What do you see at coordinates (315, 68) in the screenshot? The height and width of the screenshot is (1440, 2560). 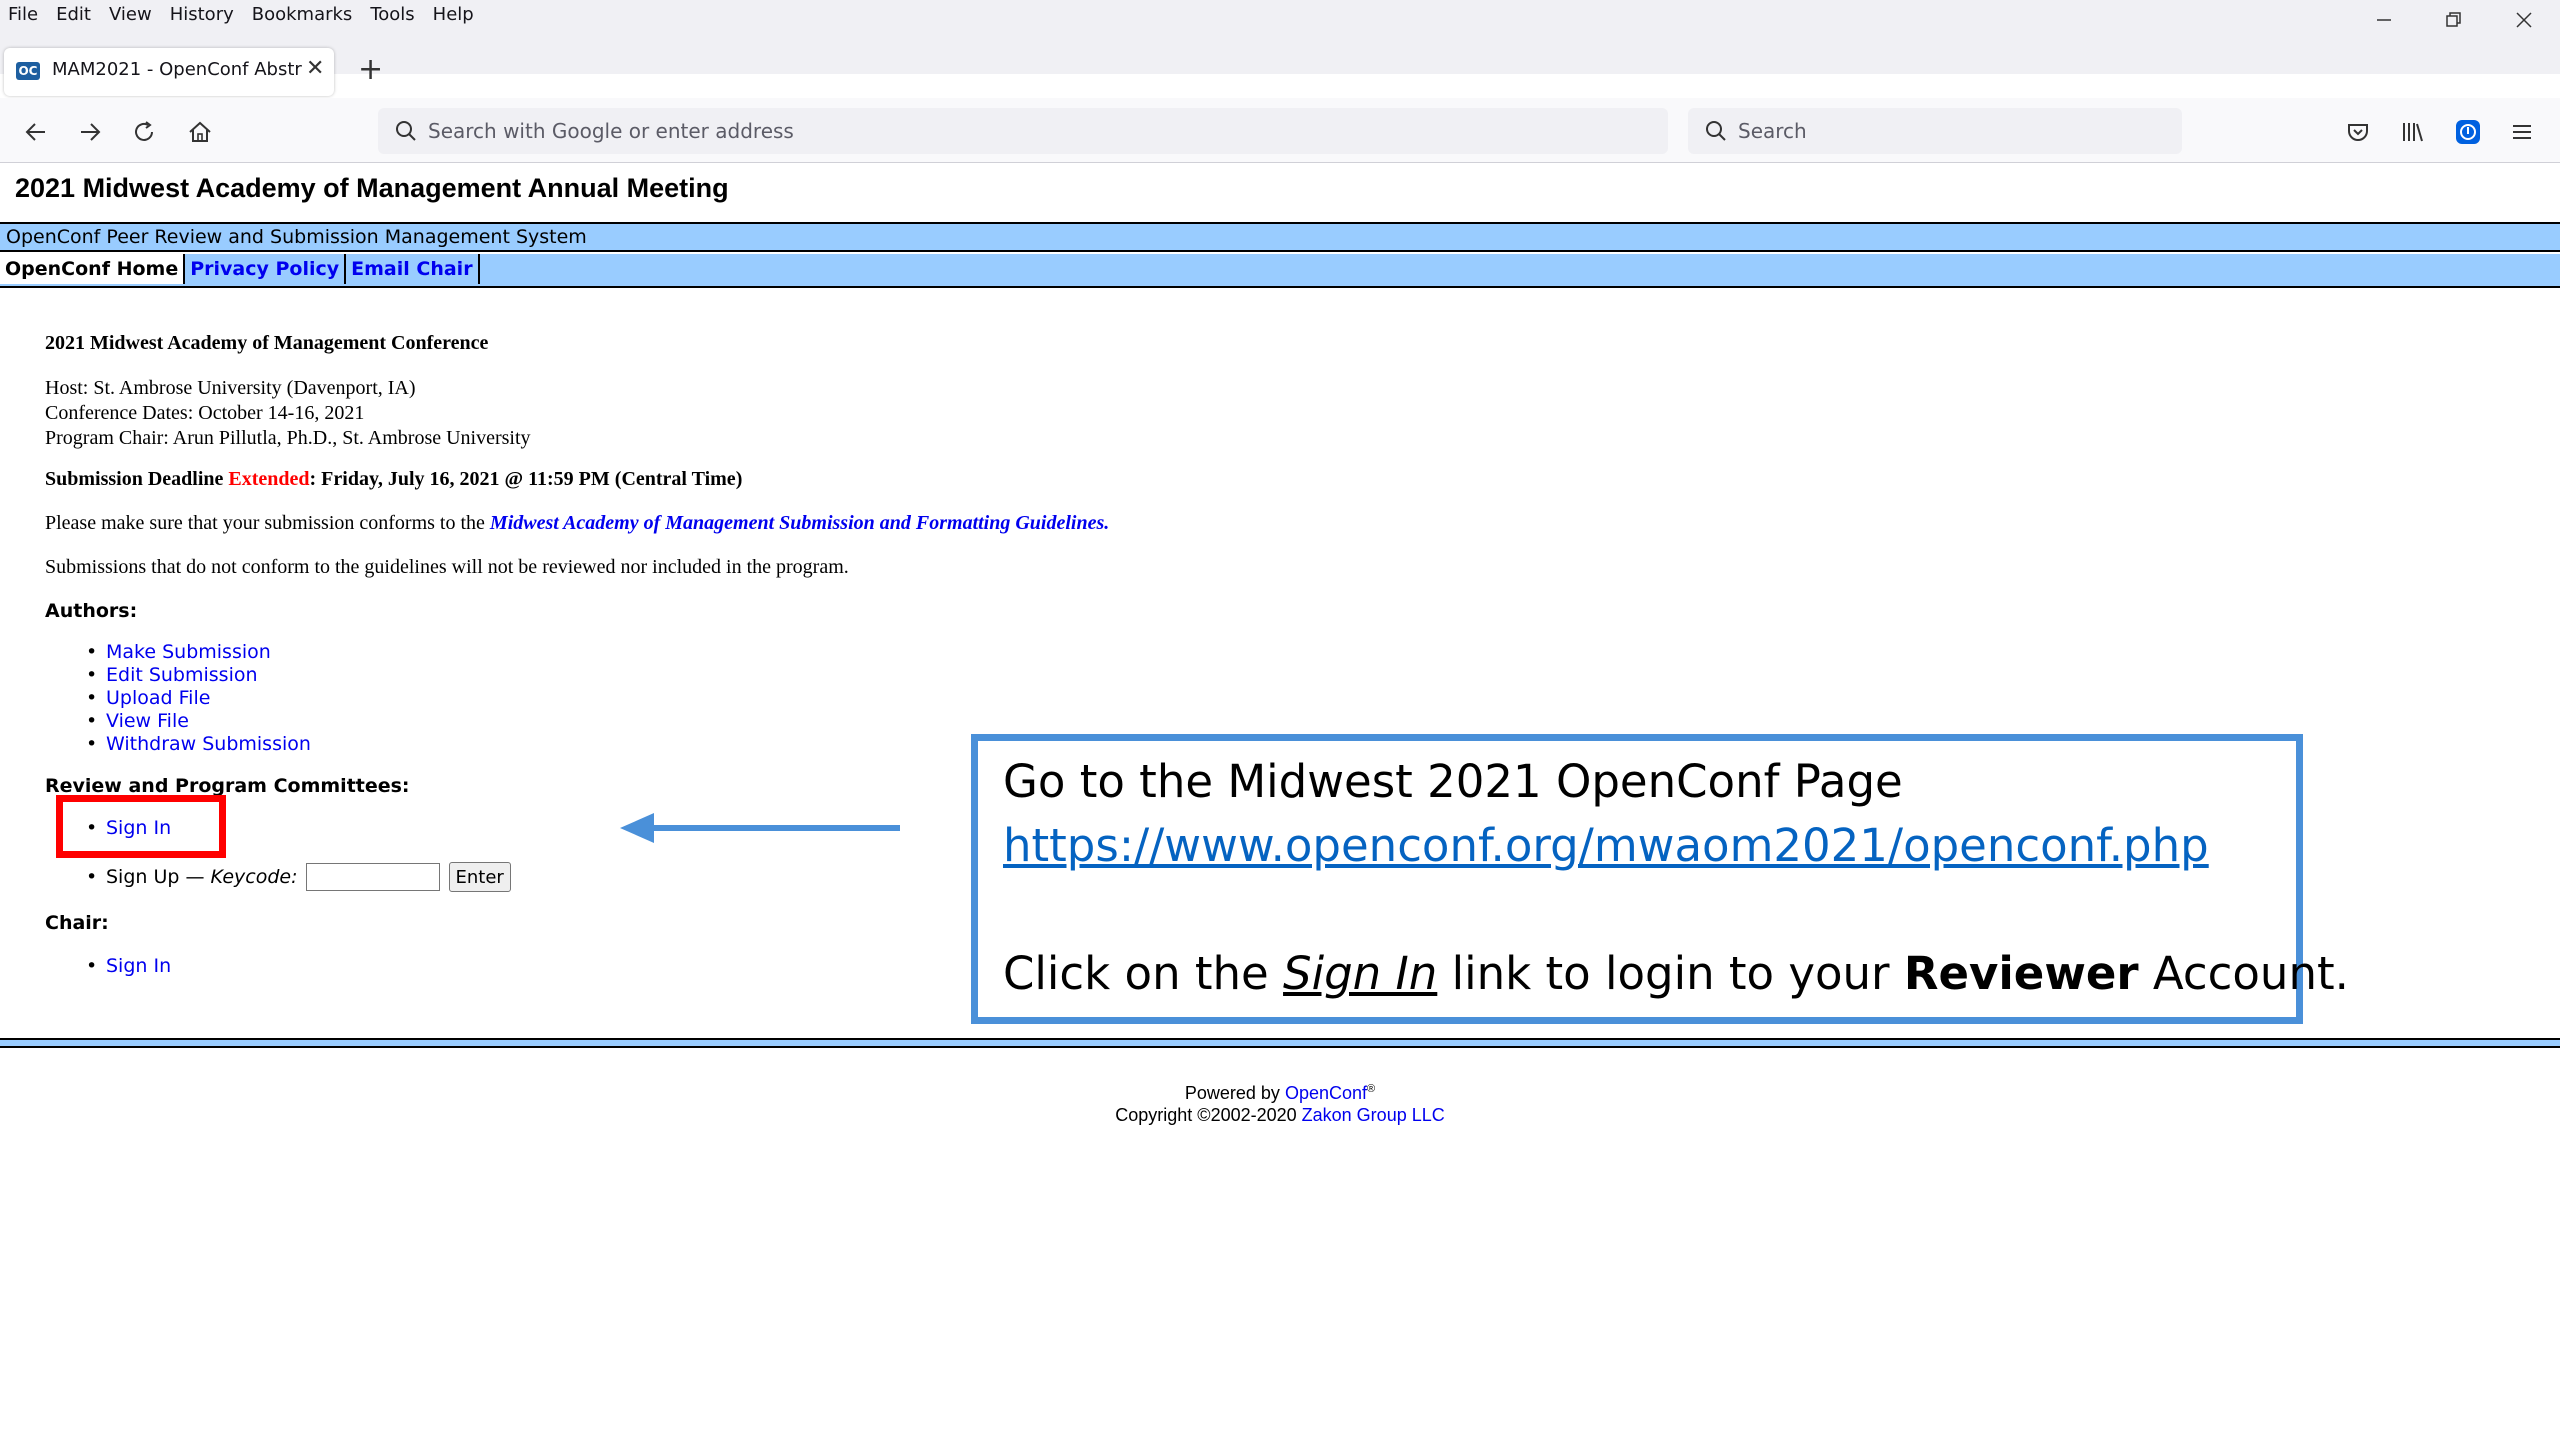 I see `tab-close-icon: ✕` at bounding box center [315, 68].